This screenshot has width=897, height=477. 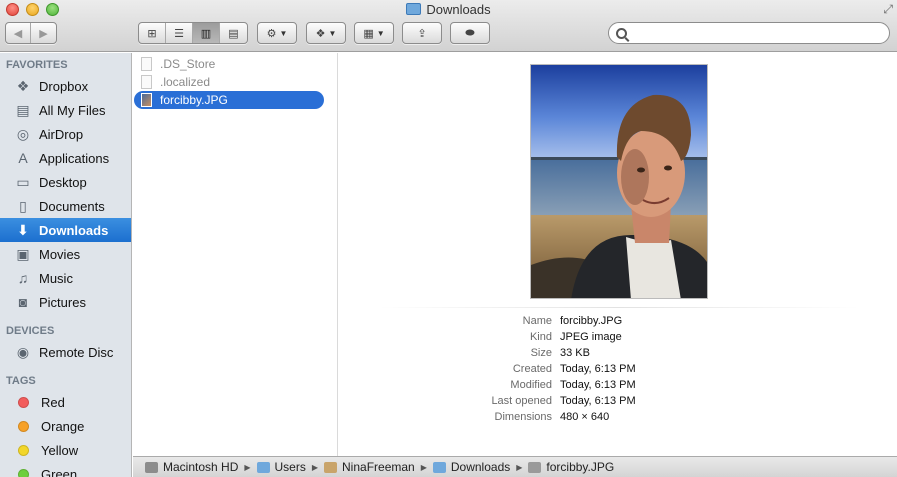 I want to click on hard-drive-icon, so click(x=151, y=467).